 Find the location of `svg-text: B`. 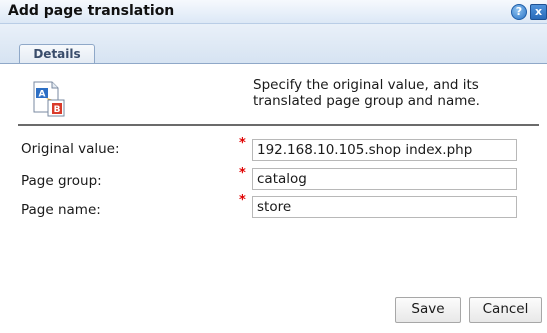

svg-text: B is located at coordinates (57, 110).